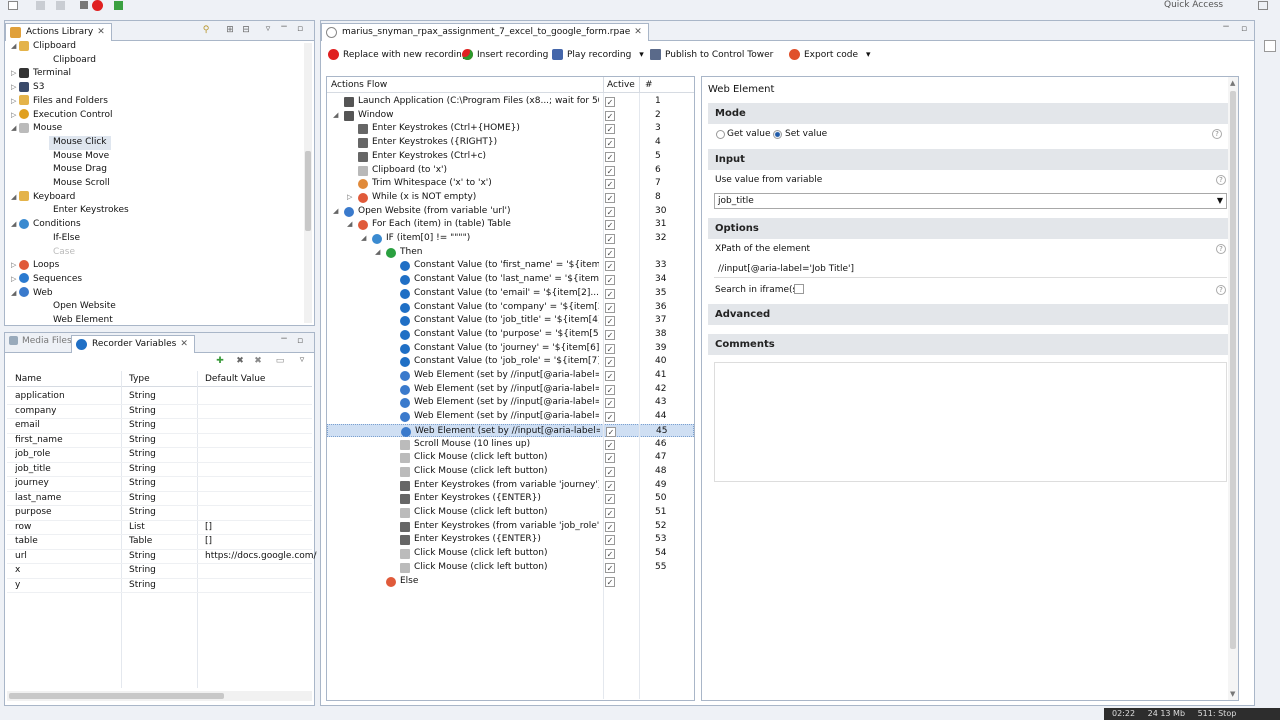  What do you see at coordinates (398, 55) in the screenshot?
I see `replace-recording-button: Replace with new recording` at bounding box center [398, 55].